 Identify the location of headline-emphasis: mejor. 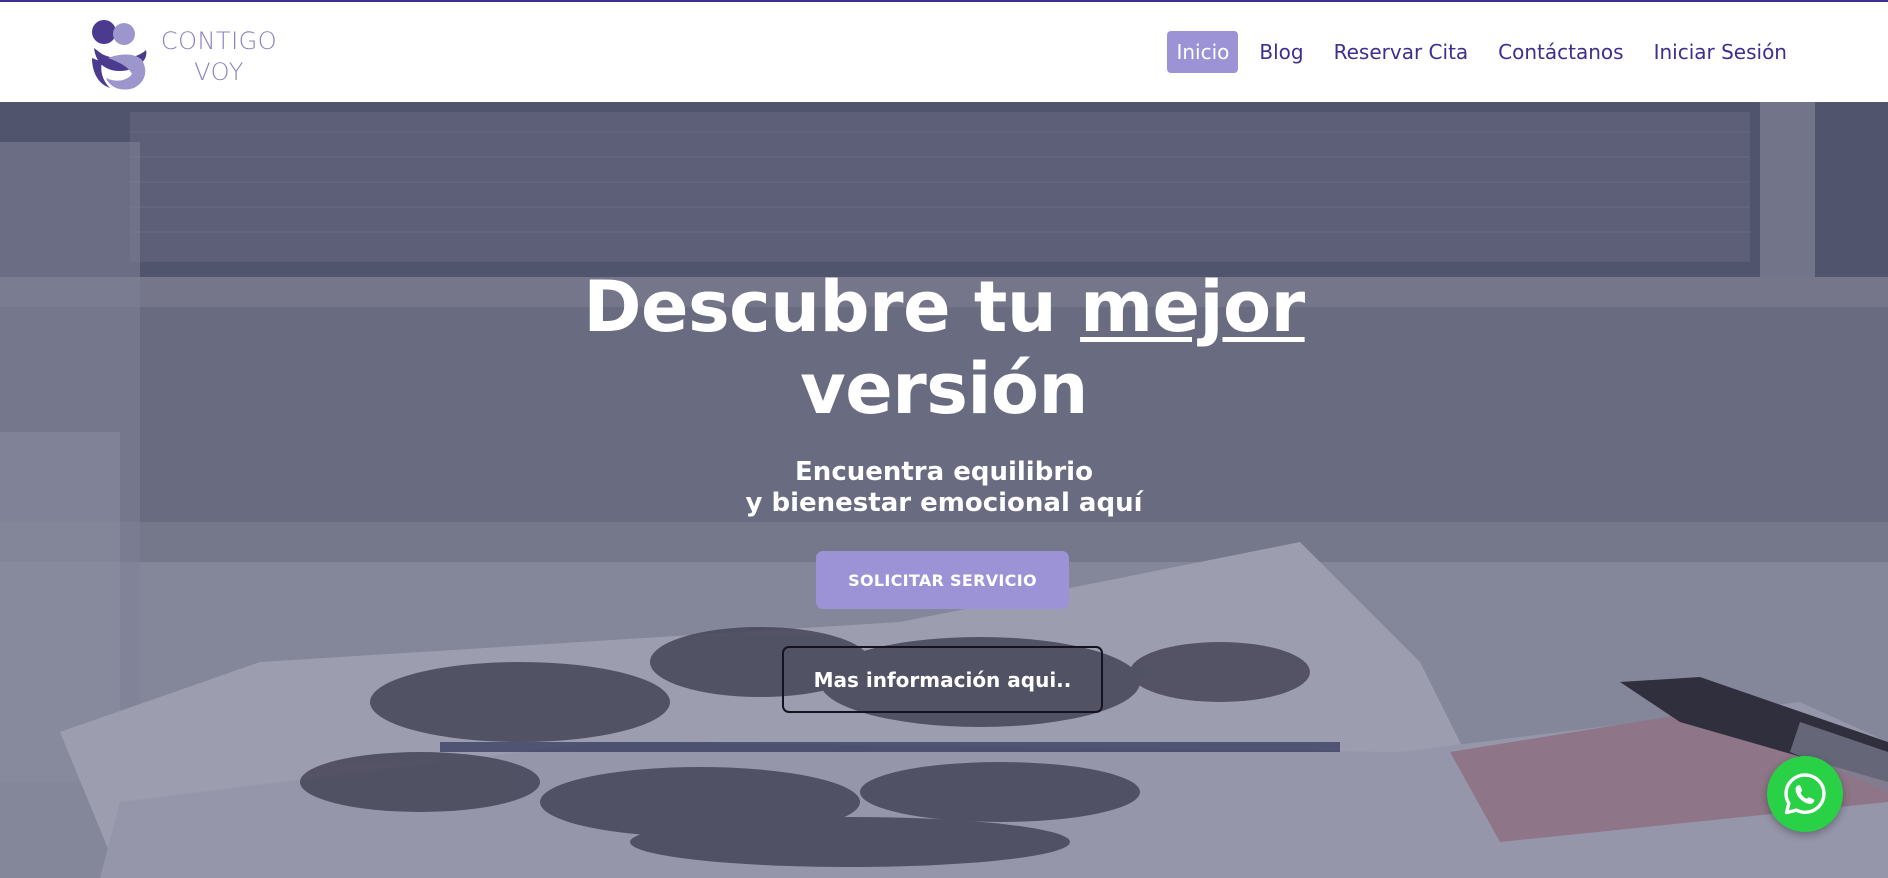
(1192, 307).